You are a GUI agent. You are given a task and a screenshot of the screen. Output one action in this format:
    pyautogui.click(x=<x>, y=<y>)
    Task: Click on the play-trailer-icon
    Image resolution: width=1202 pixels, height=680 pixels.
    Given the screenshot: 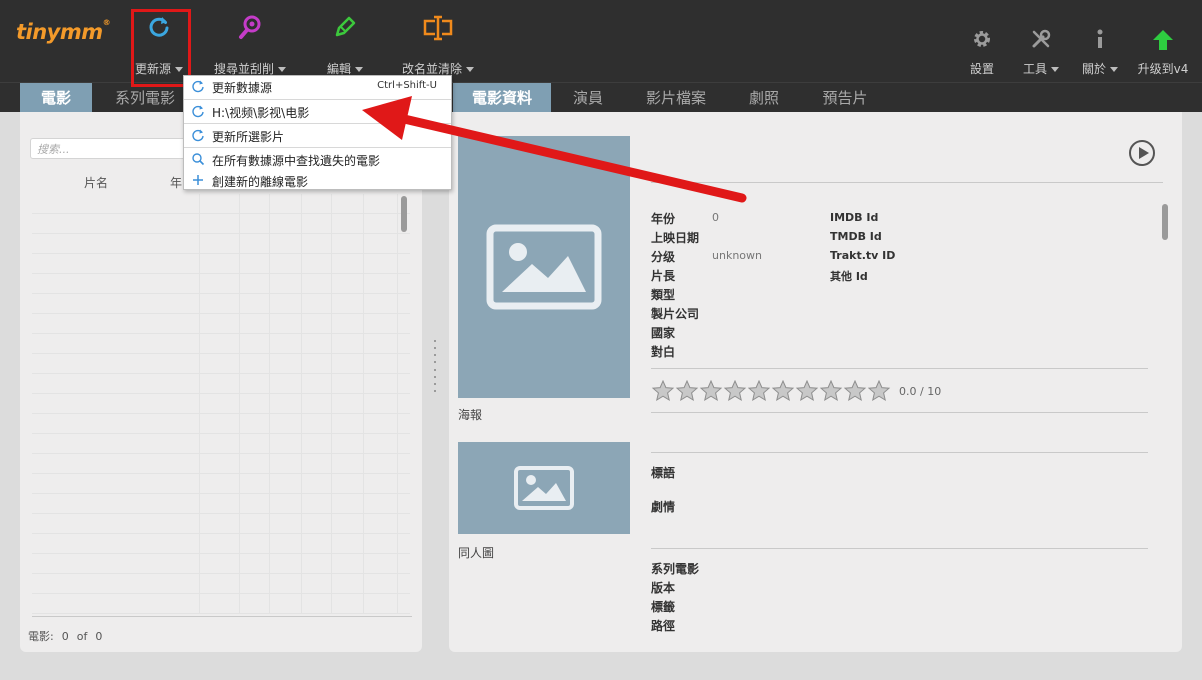 What is the action you would take?
    pyautogui.click(x=1142, y=153)
    